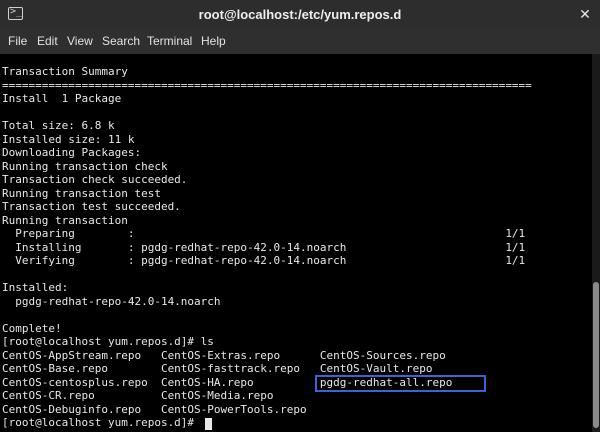  Describe the element at coordinates (121, 41) in the screenshot. I see `menu-search: Search` at that location.